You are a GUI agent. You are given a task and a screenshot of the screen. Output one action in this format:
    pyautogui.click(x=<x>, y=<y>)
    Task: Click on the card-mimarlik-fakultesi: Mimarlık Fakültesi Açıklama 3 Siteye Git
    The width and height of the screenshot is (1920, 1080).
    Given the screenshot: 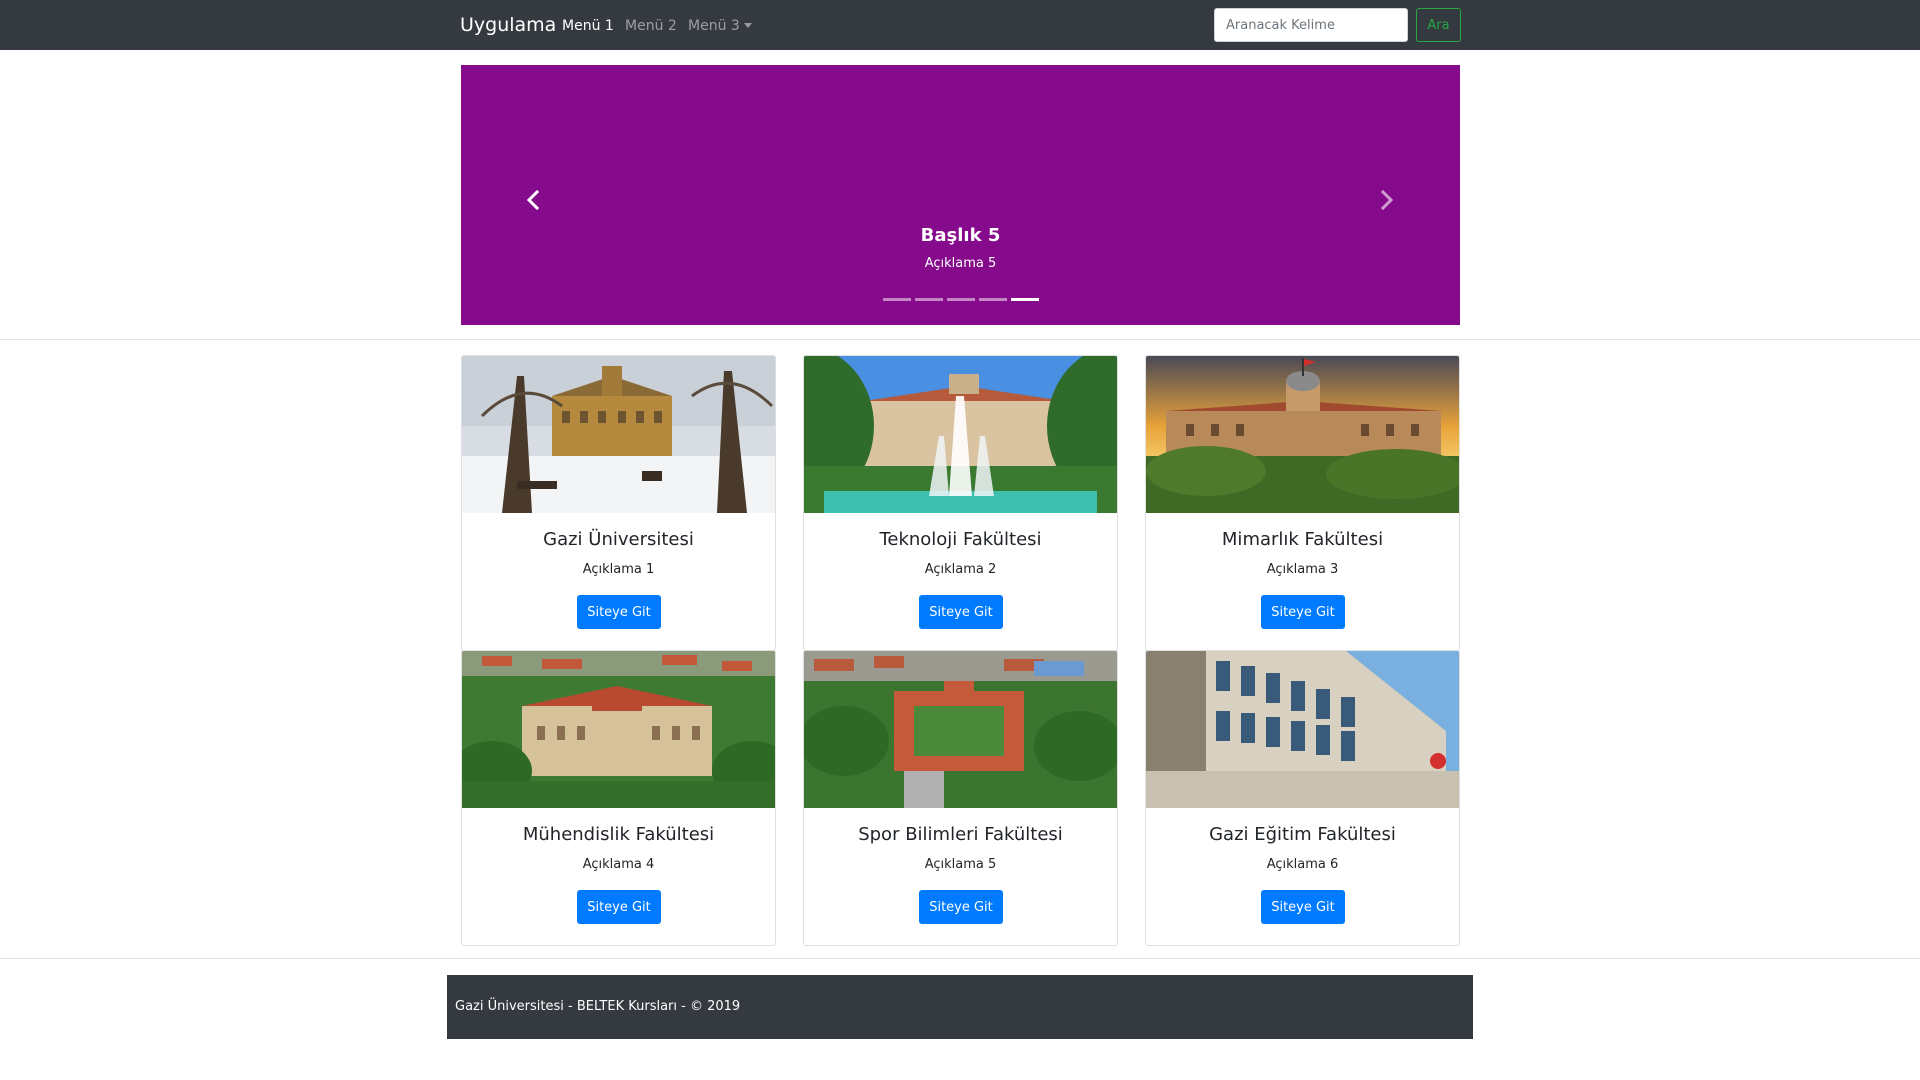 What is the action you would take?
    pyautogui.click(x=1302, y=503)
    